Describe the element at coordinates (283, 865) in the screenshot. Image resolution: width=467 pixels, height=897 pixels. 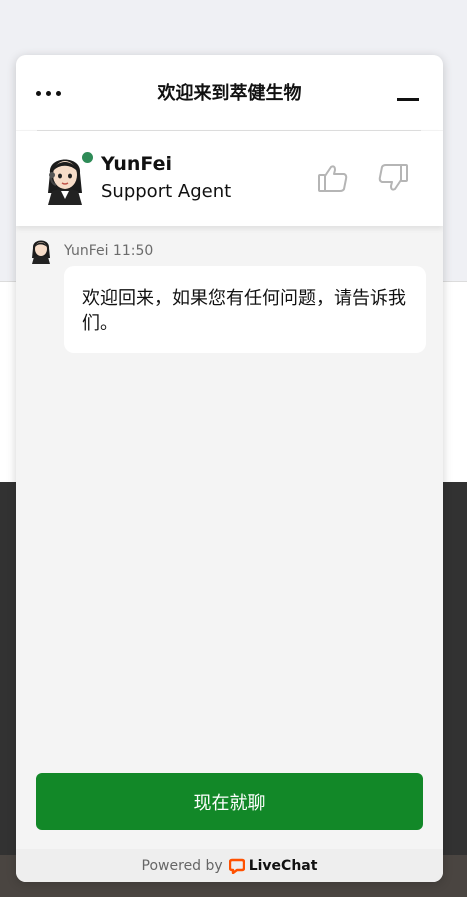
I see `livechat-brand: LiveChat` at that location.